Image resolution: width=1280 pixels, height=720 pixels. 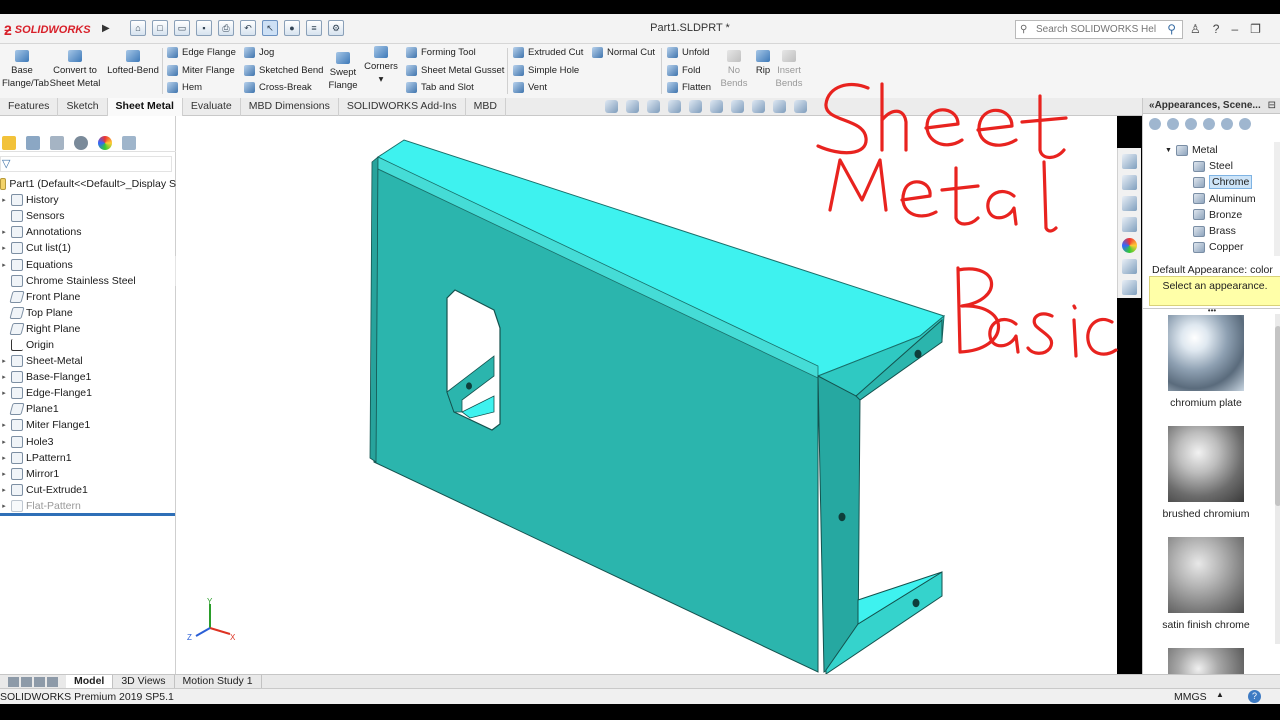 What do you see at coordinates (734, 70) in the screenshot?
I see `no-bends-button: No Bends` at bounding box center [734, 70].